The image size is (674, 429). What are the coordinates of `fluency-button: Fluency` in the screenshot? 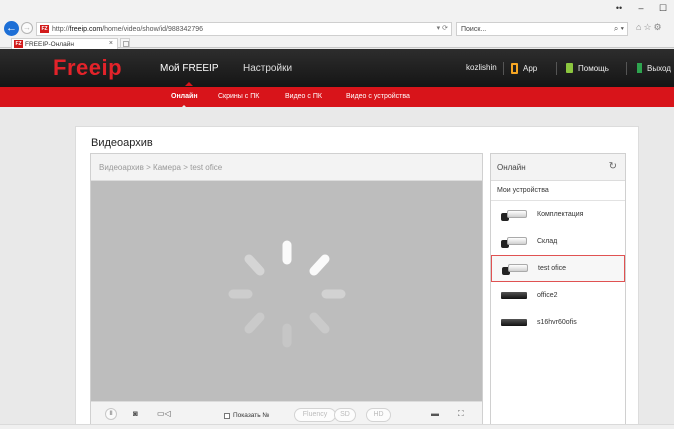 It's located at (315, 415).